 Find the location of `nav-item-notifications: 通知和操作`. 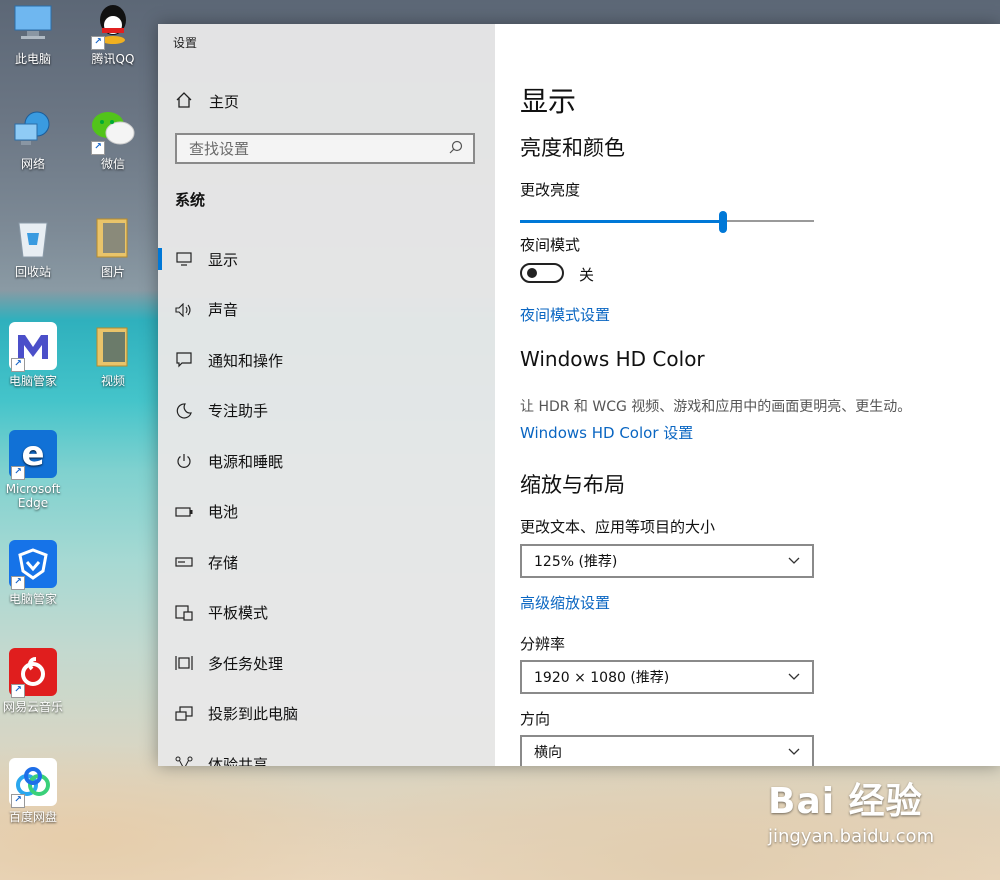

nav-item-notifications: 通知和操作 is located at coordinates (326, 360).